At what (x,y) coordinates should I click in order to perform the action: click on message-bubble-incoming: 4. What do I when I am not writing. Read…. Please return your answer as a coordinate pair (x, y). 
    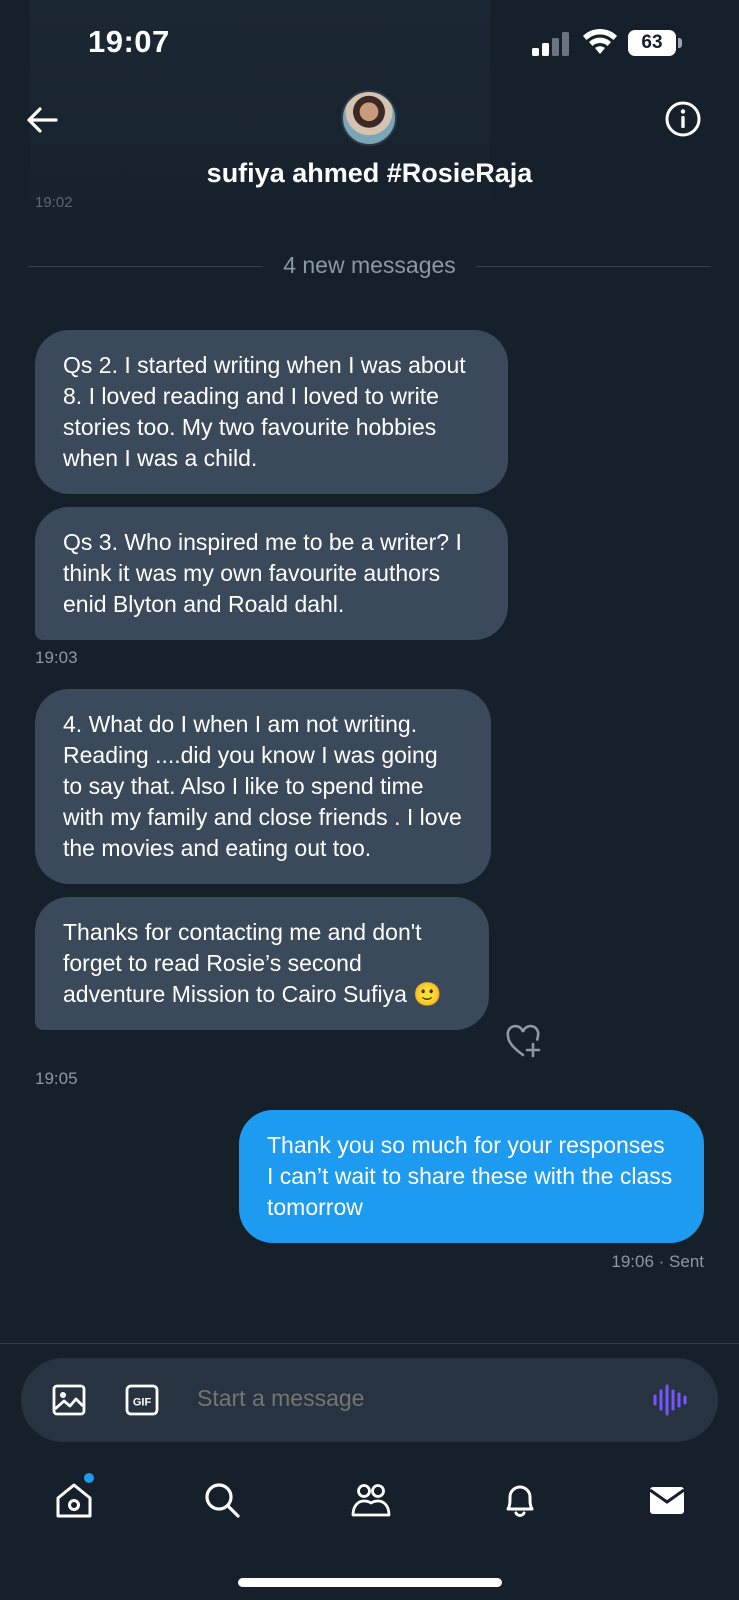
    Looking at the image, I should click on (263, 786).